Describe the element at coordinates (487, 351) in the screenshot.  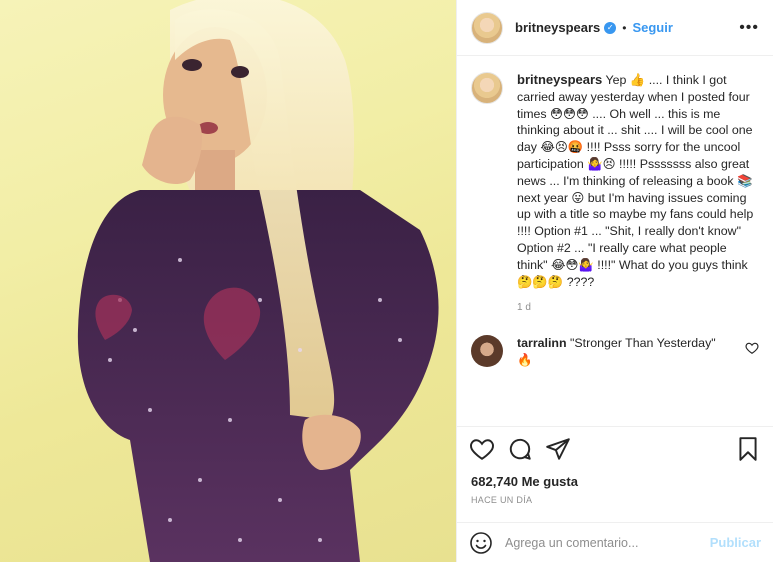
I see `commenter-avatar` at that location.